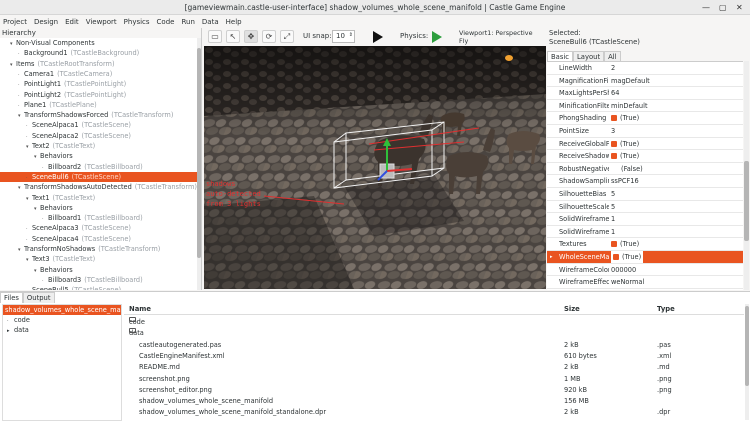  What do you see at coordinates (99, 177) in the screenshot?
I see `hierarchy-item: · SceneBull6 (TCastleScene)` at bounding box center [99, 177].